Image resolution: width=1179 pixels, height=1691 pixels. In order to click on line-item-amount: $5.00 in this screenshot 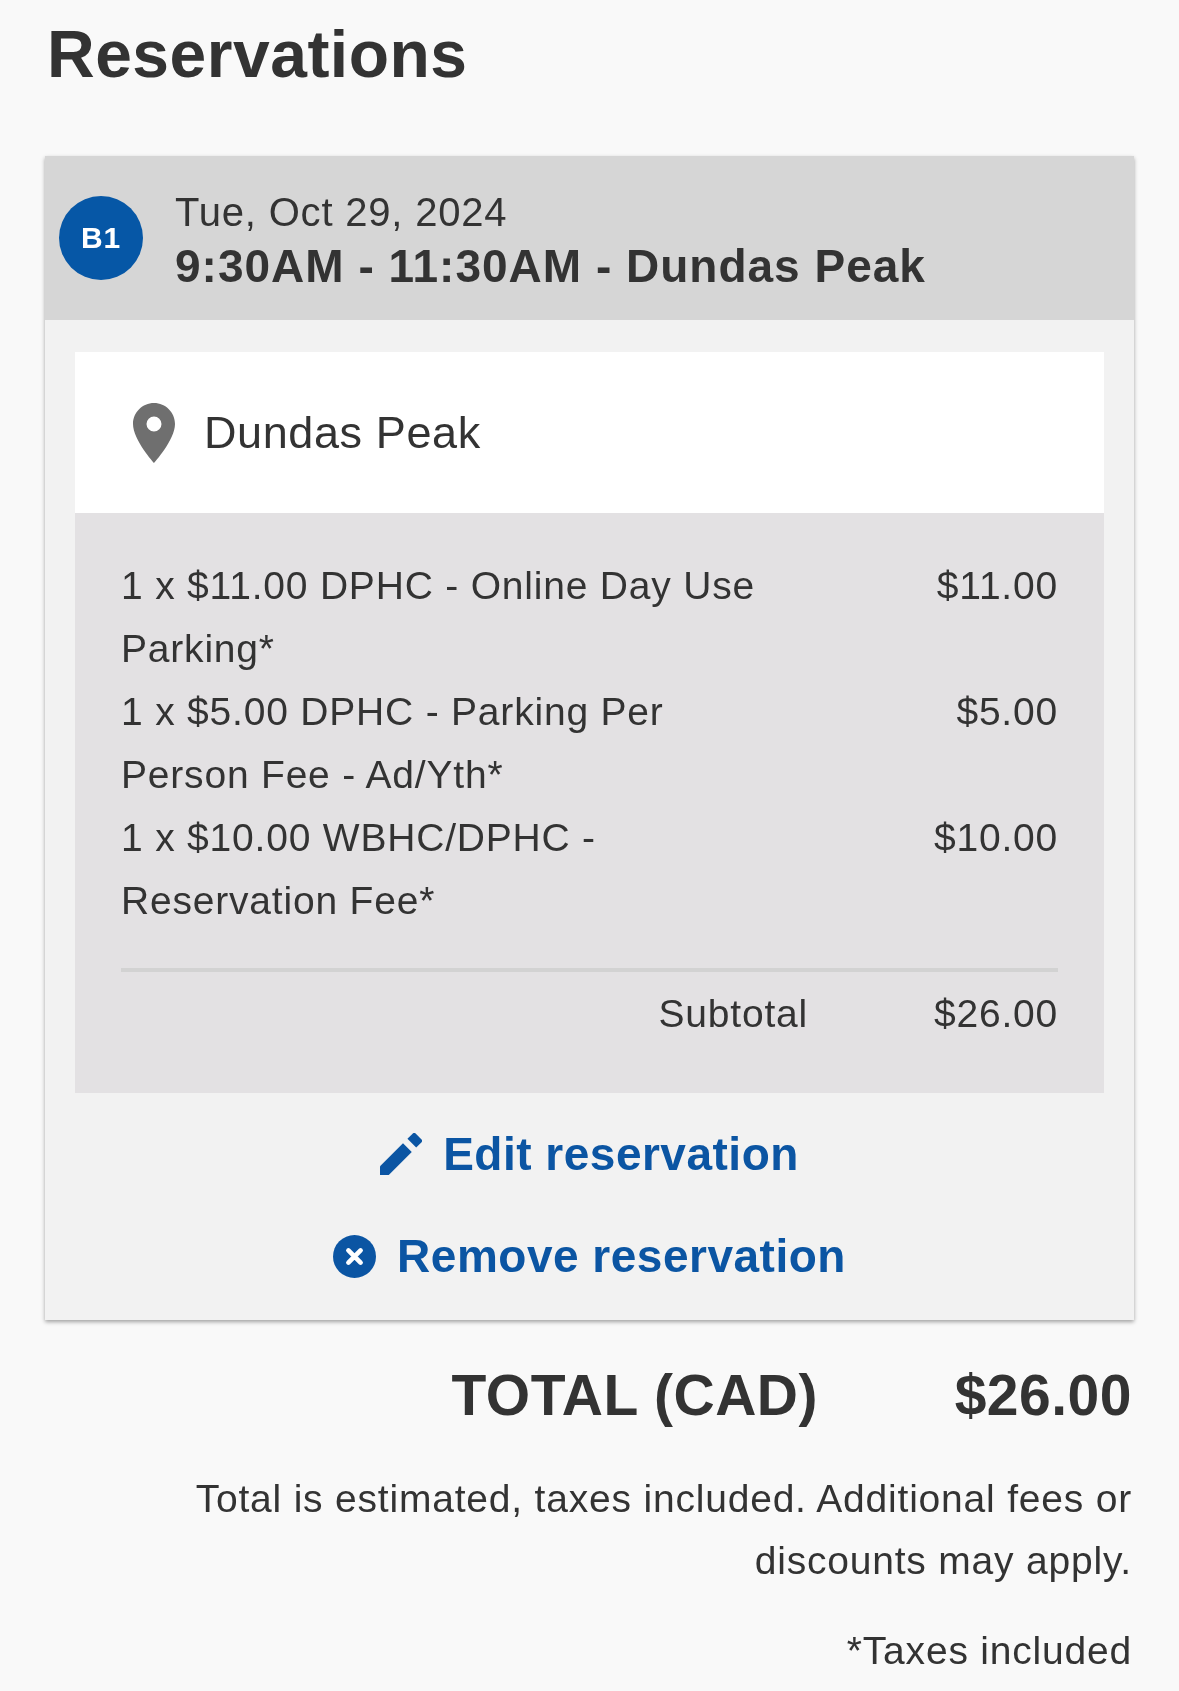, I will do `click(1006, 712)`.